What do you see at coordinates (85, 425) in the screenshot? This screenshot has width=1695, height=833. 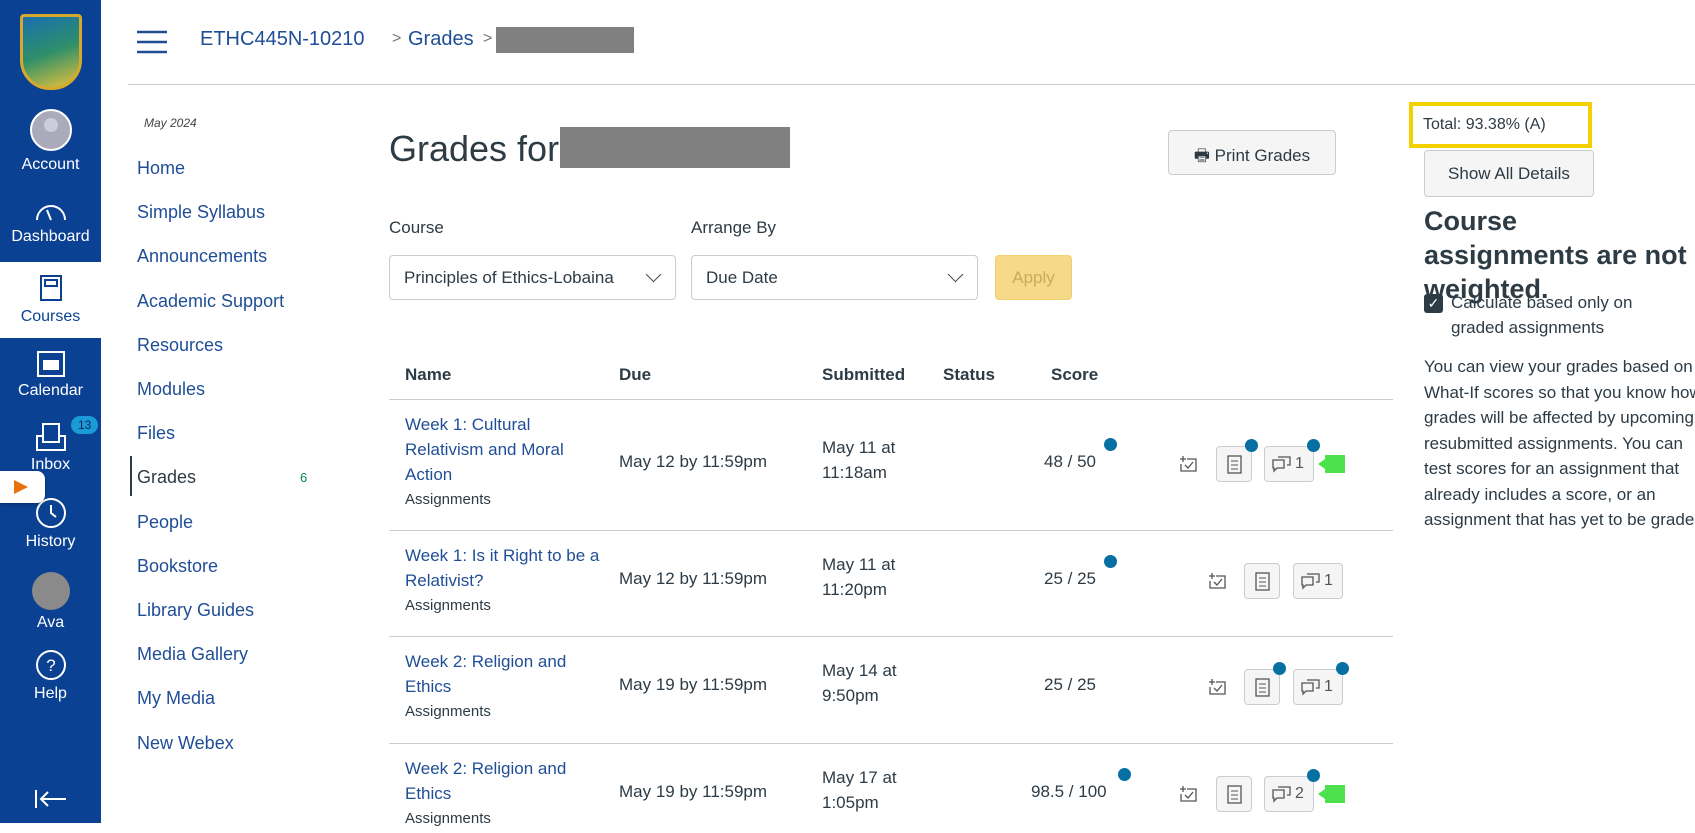 I see `inbox-badge: 13` at bounding box center [85, 425].